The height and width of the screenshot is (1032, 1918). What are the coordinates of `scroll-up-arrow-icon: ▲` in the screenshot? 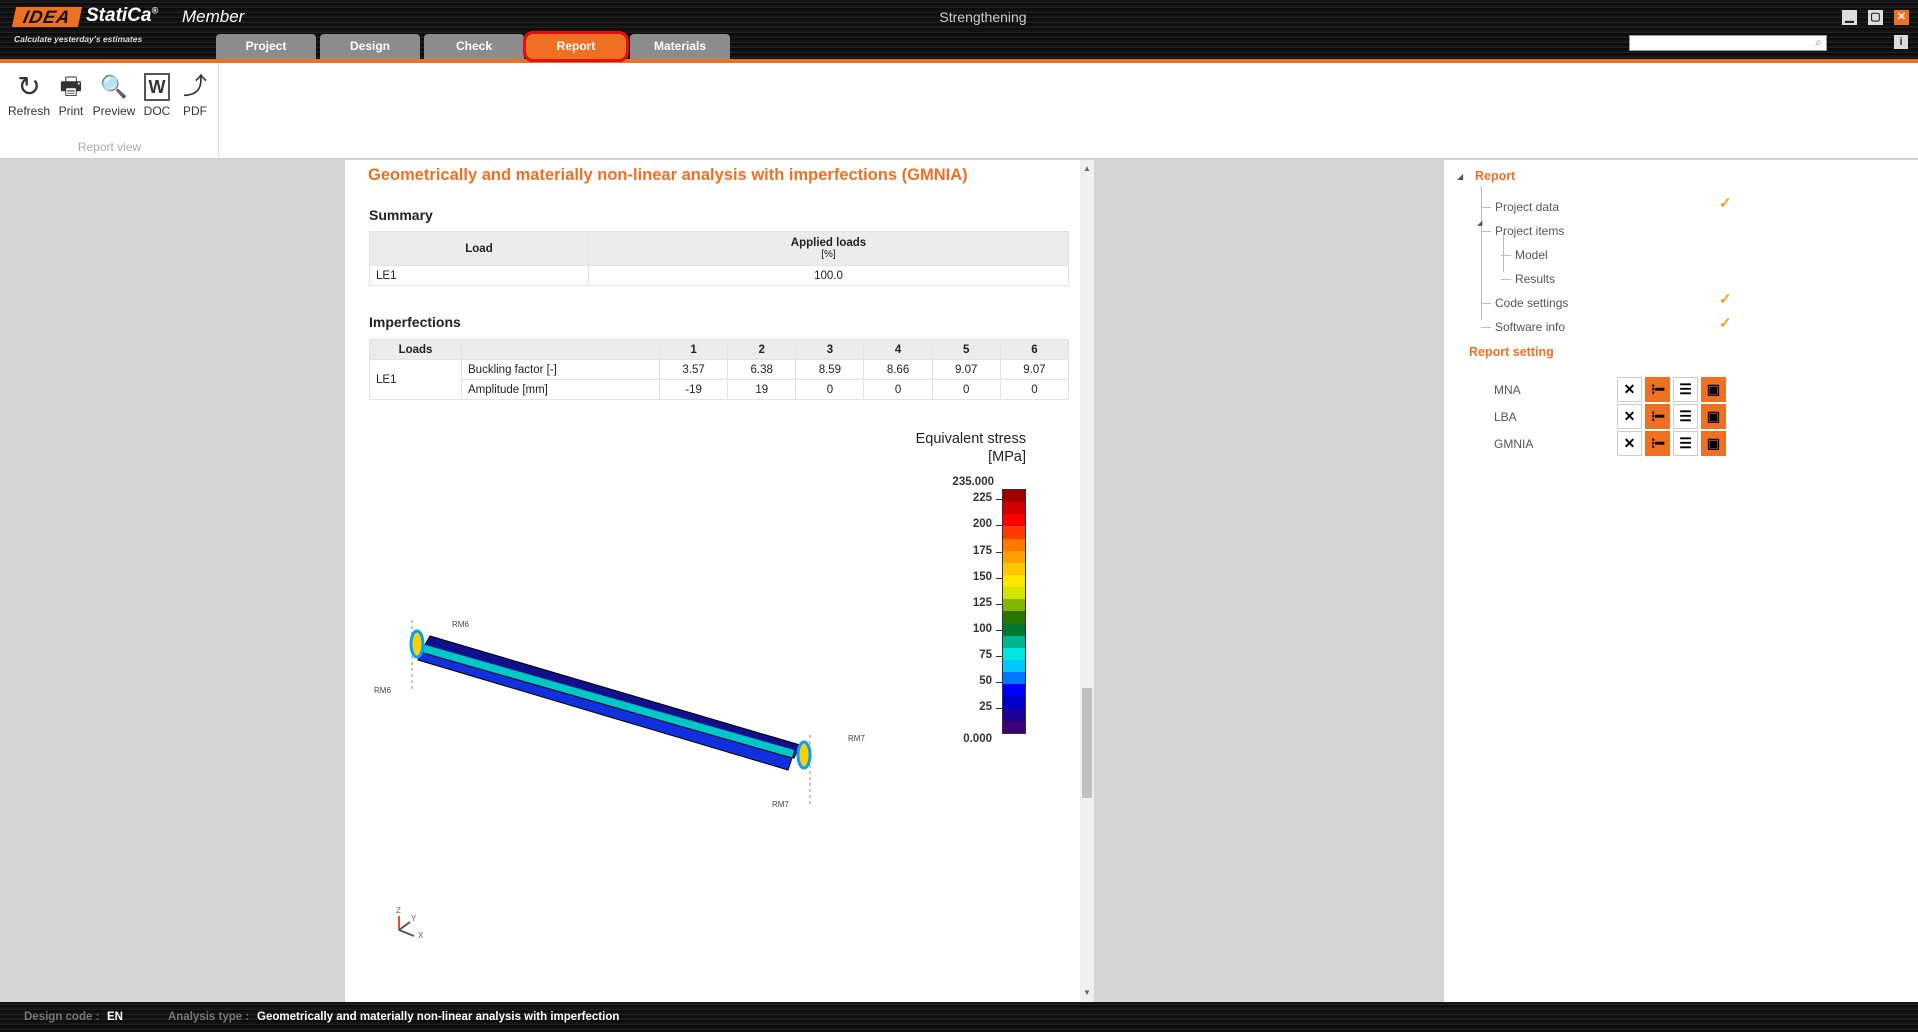 It's located at (1087, 168).